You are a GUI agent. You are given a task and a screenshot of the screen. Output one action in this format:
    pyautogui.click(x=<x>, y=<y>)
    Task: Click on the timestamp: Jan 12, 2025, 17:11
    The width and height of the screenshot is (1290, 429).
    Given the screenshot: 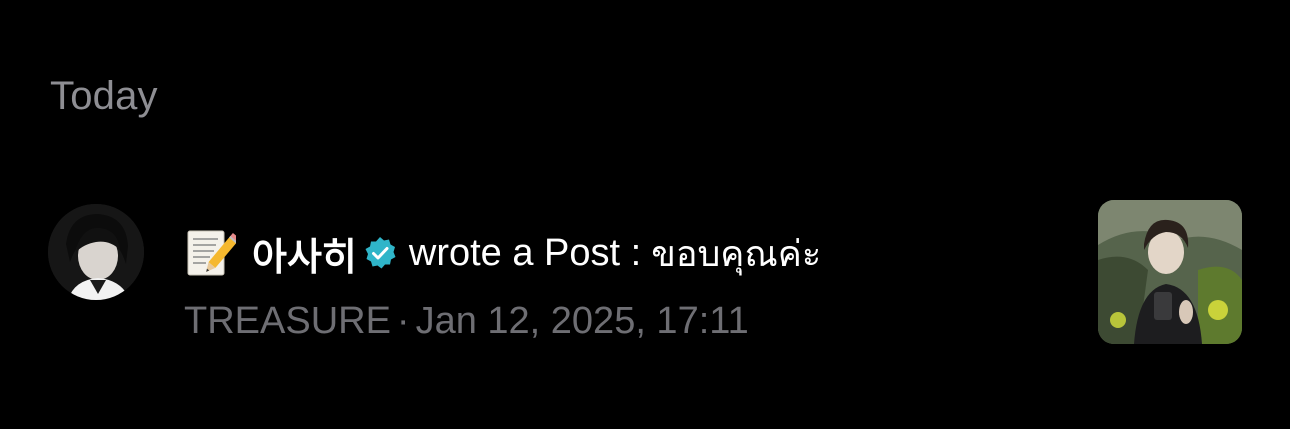 What is the action you would take?
    pyautogui.click(x=582, y=321)
    